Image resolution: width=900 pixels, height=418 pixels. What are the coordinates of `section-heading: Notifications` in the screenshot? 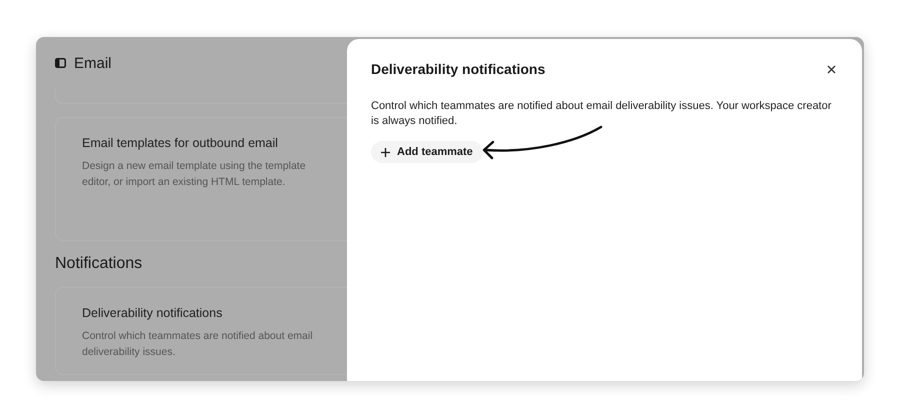 It's located at (99, 264).